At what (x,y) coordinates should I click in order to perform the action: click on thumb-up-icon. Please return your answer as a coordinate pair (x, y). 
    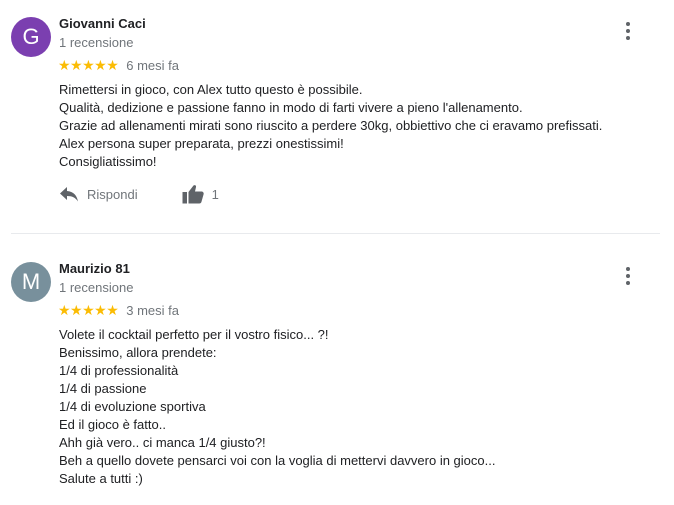
    Looking at the image, I should click on (193, 194).